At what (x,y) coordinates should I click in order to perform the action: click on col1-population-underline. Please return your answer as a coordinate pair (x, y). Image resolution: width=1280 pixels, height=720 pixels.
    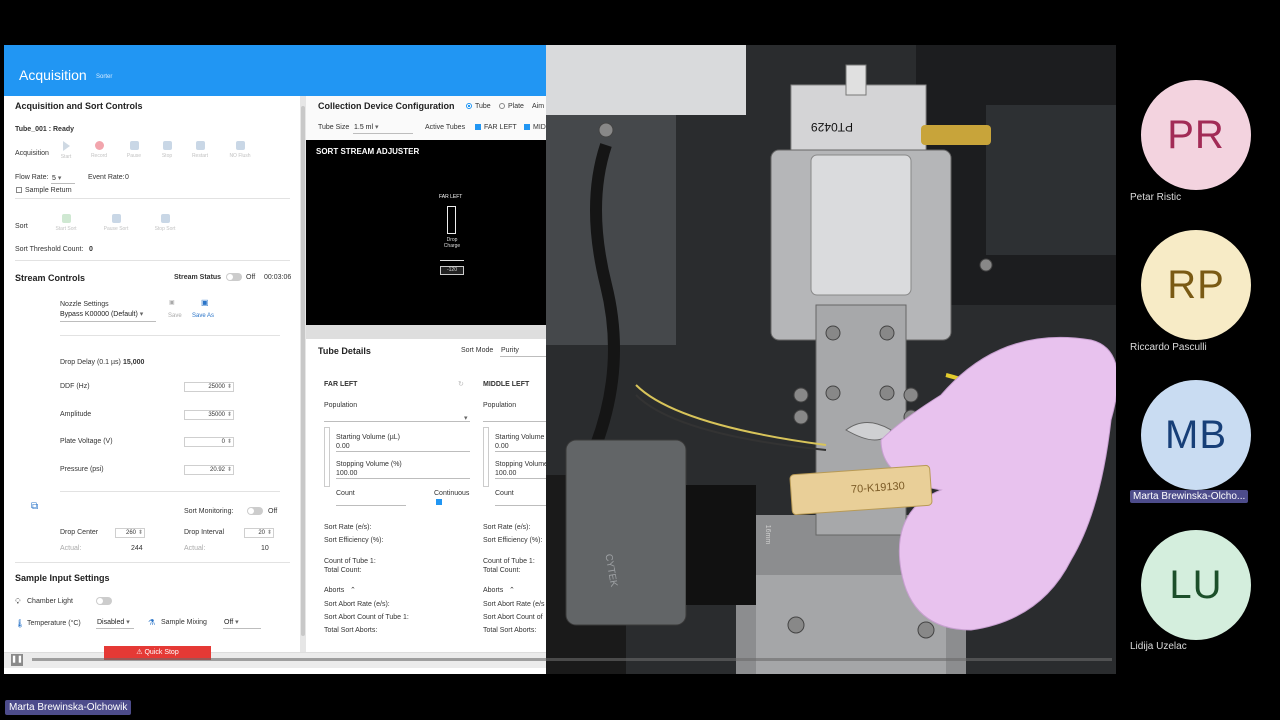
    Looking at the image, I should click on (397, 421).